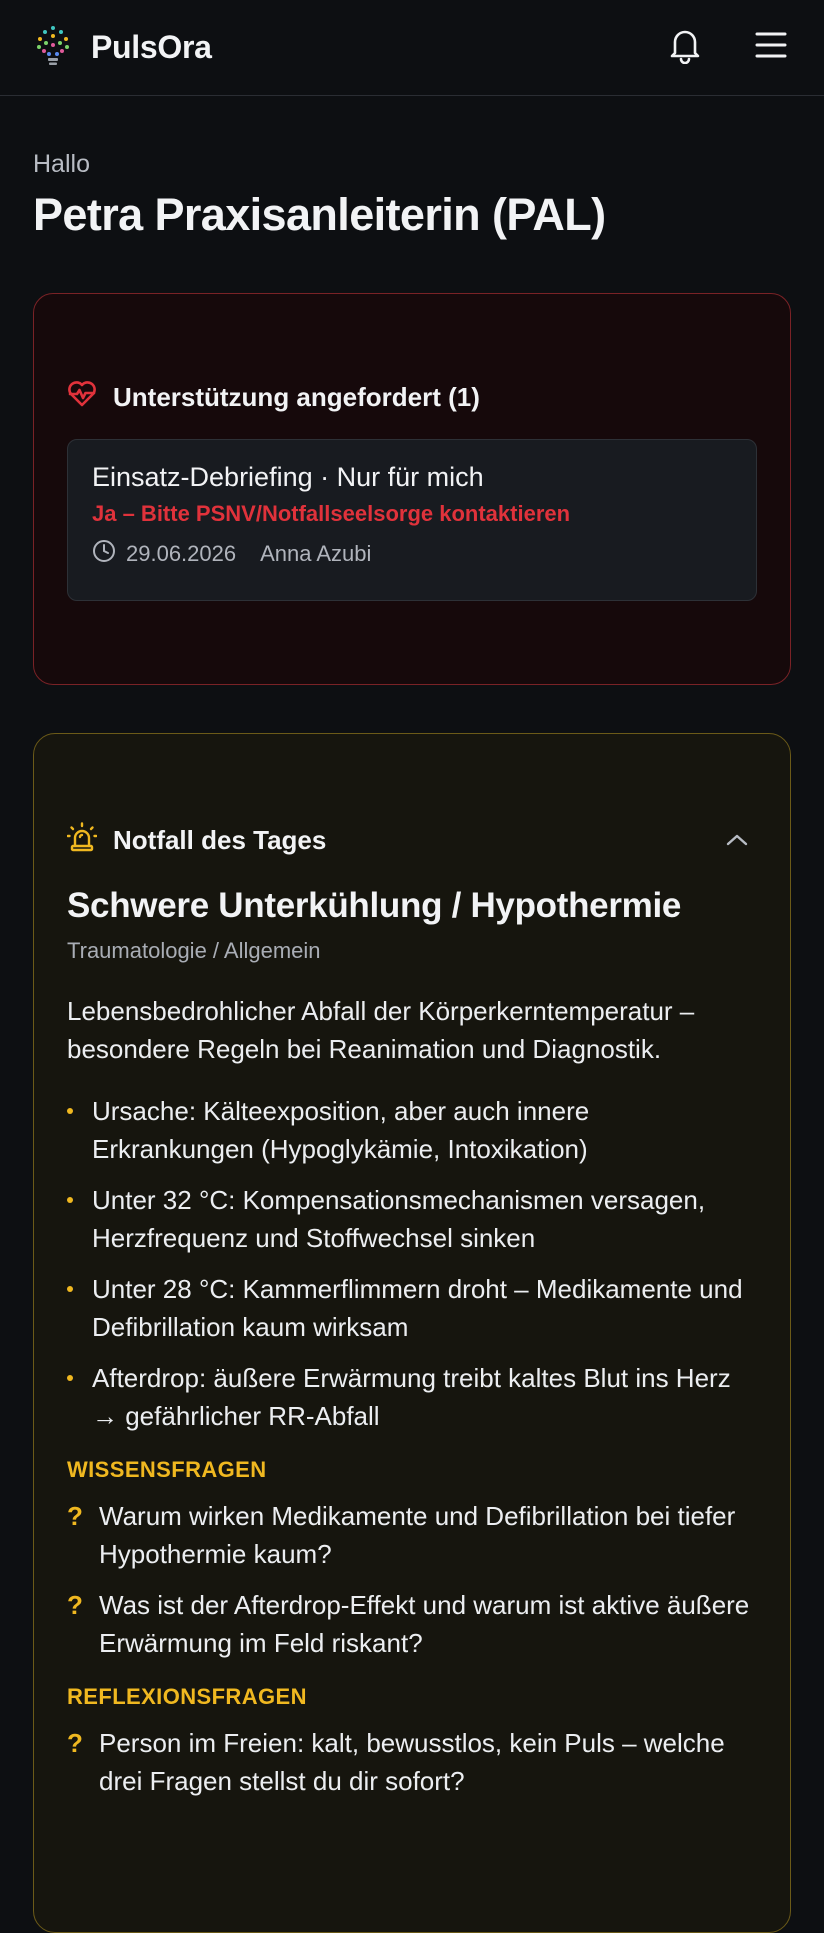 The image size is (824, 1933). Describe the element at coordinates (220, 839) in the screenshot. I see `emergency-section-title-text: Notfall des Tages` at that location.